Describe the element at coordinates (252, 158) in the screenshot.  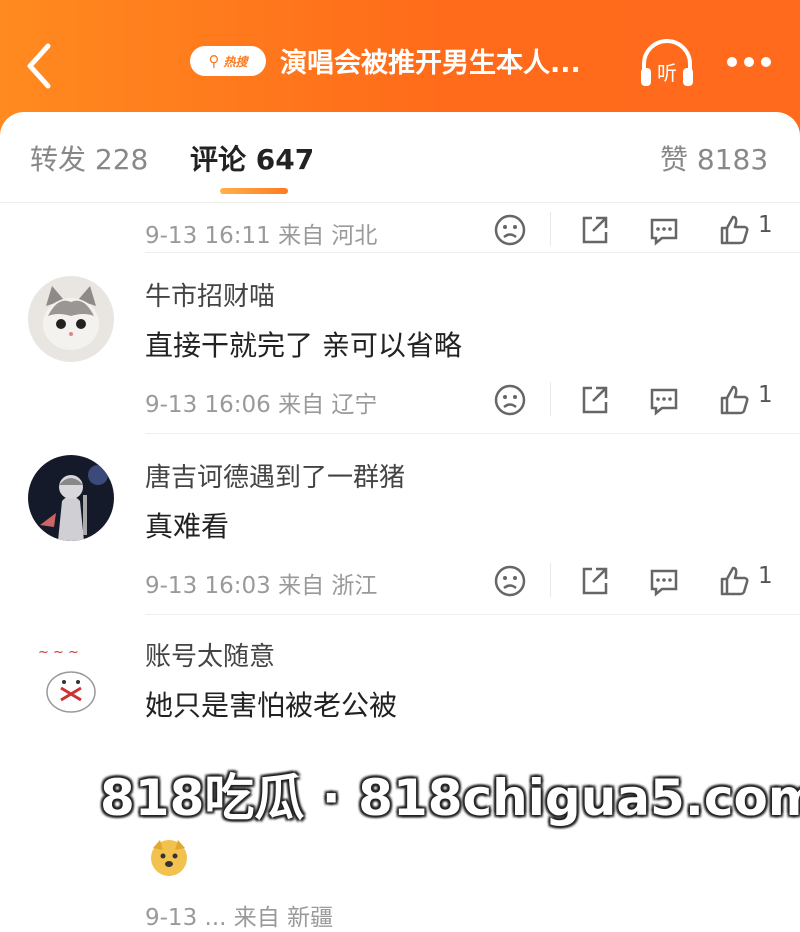
I see `tab-comment: 评论 647` at that location.